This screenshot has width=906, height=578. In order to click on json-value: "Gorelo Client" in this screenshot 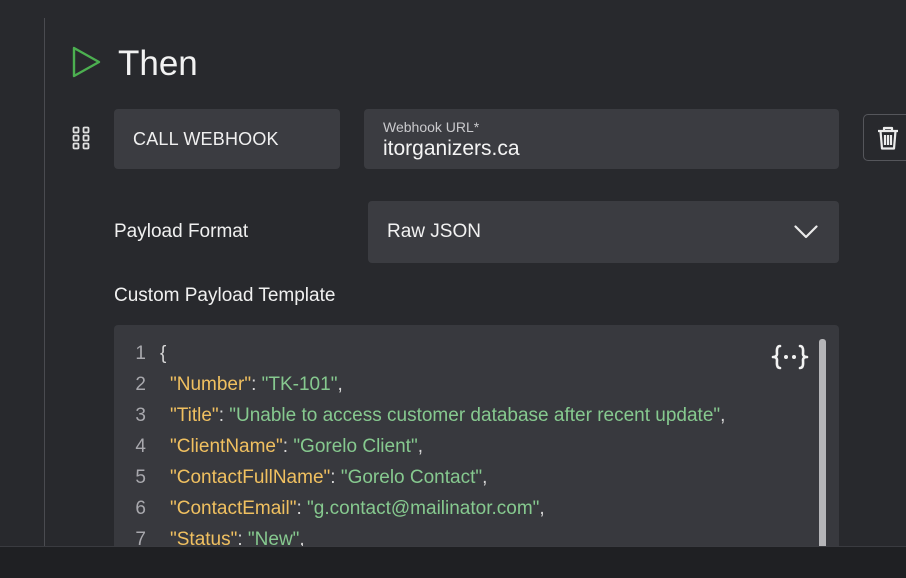, I will do `click(355, 446)`.